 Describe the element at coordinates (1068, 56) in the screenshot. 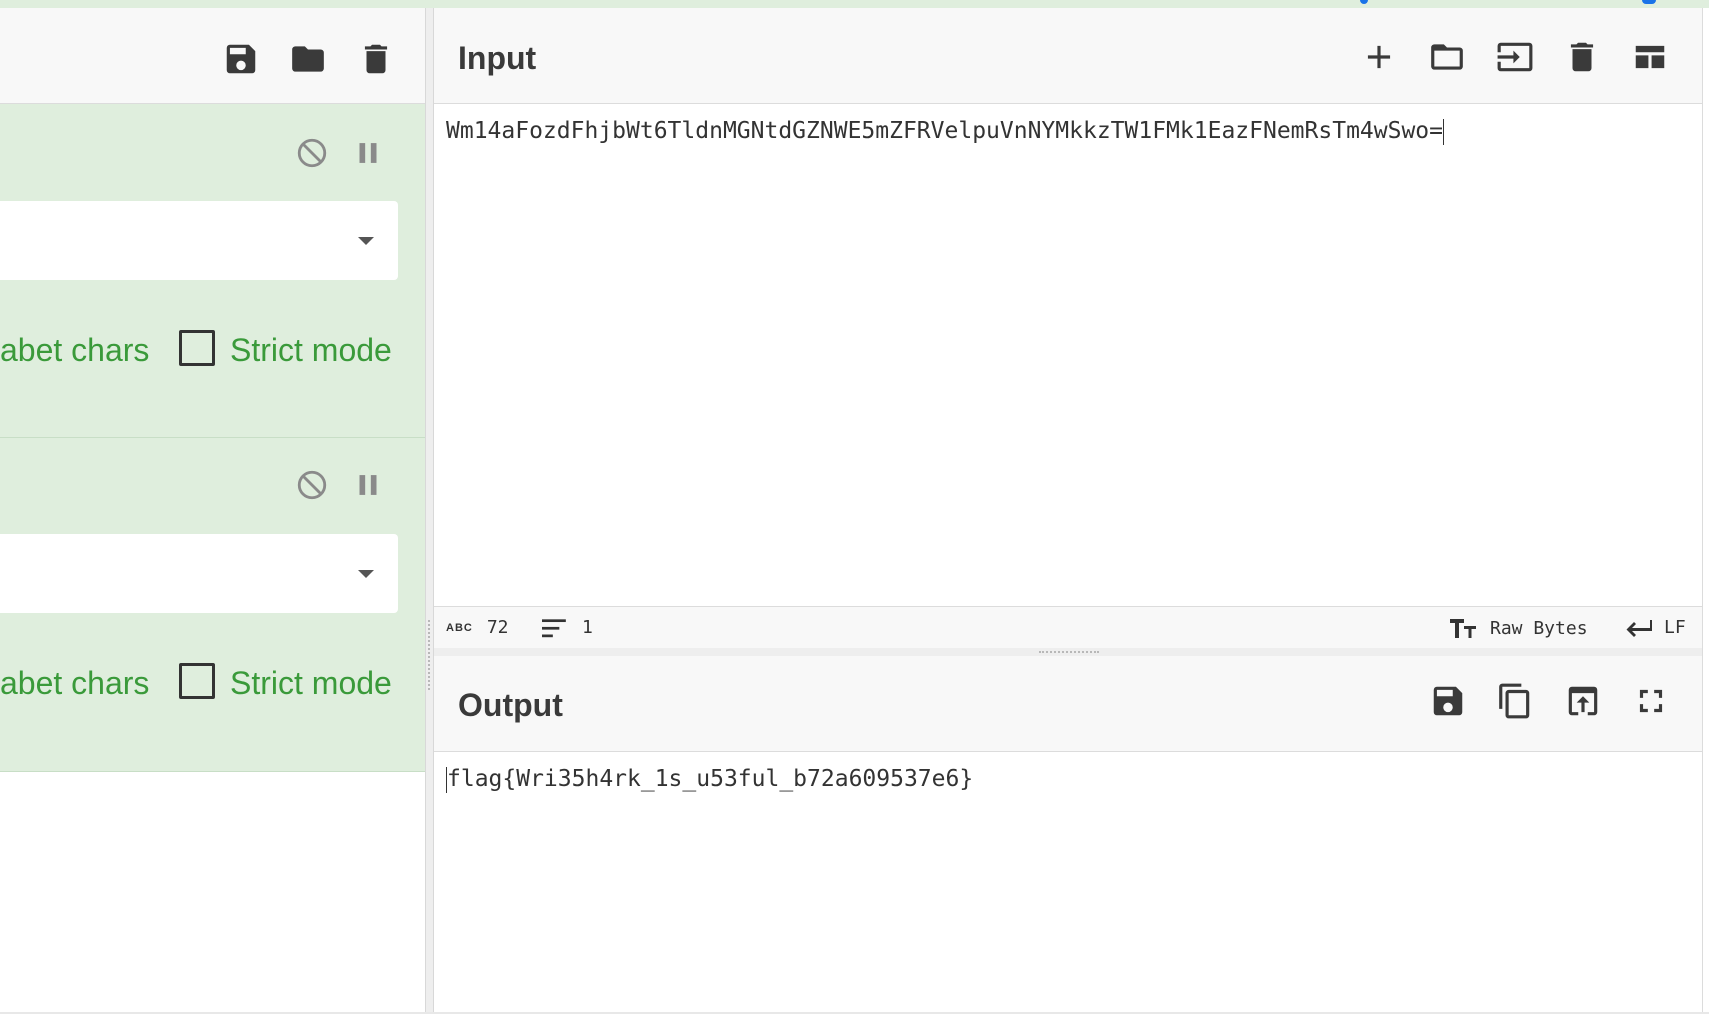

I see `input-header: Input` at that location.